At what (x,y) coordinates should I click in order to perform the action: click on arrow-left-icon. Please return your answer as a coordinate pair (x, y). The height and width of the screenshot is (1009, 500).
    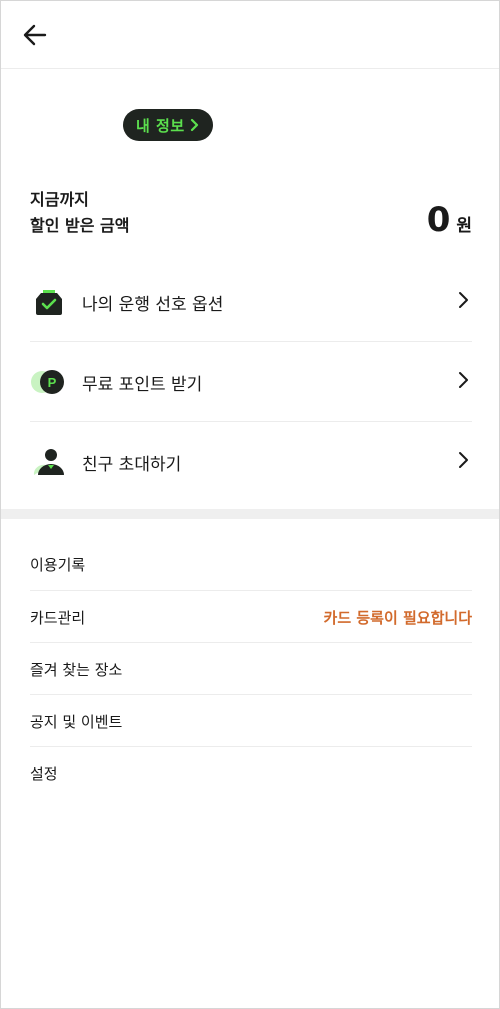
    Looking at the image, I should click on (35, 35).